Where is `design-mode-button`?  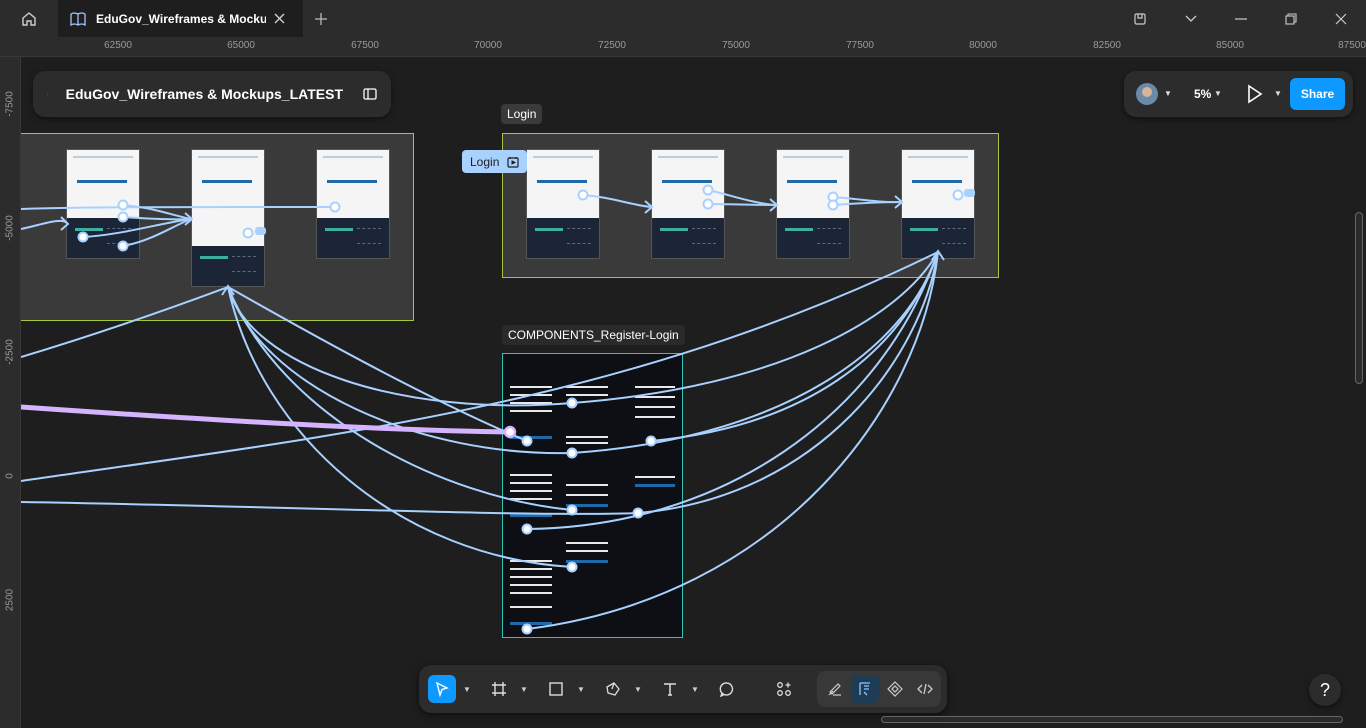
design-mode-button is located at coordinates (865, 689).